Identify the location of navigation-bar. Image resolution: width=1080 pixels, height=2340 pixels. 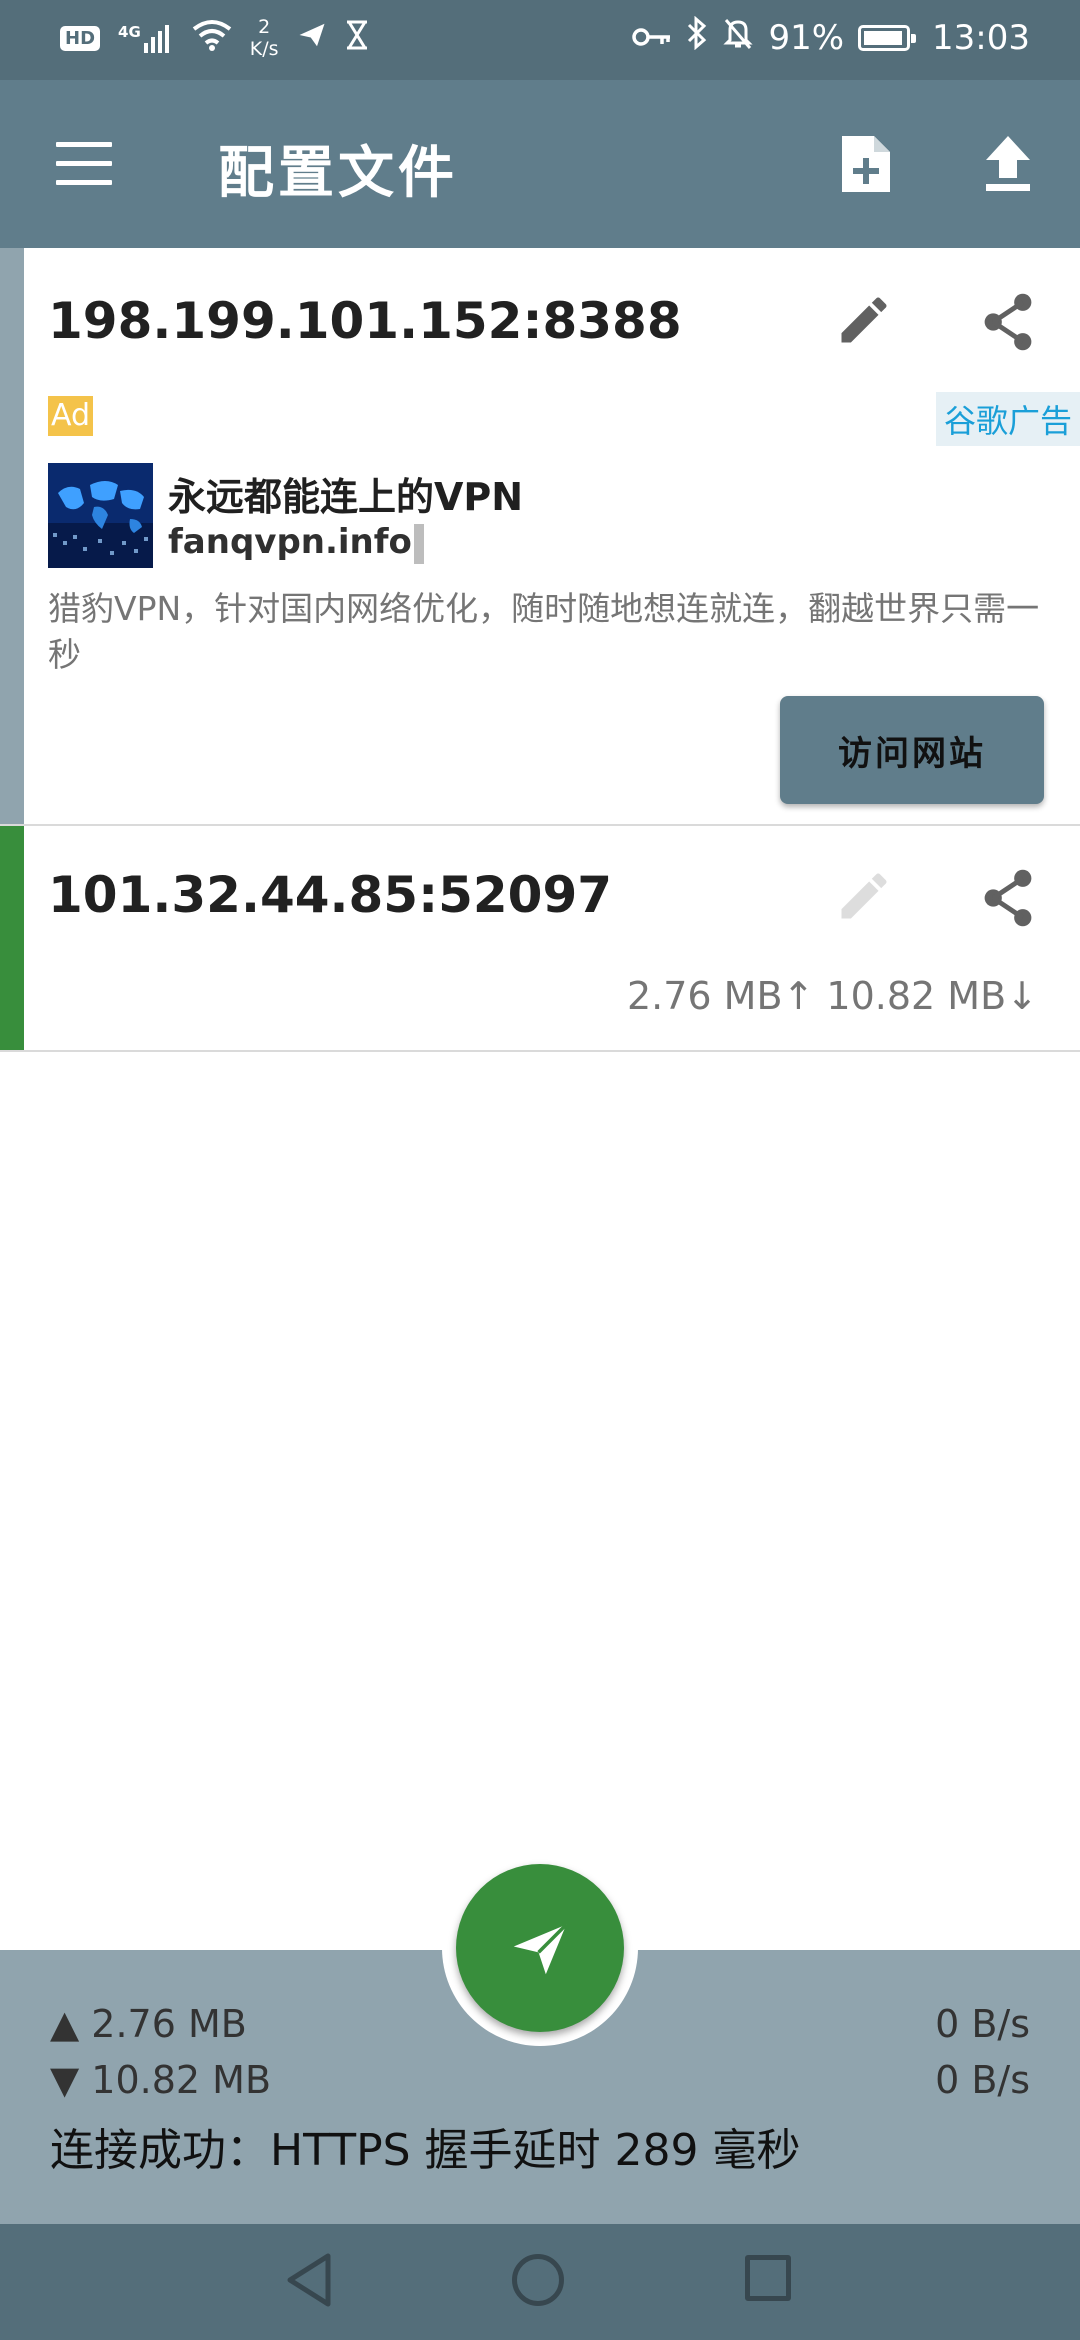
(540, 2282).